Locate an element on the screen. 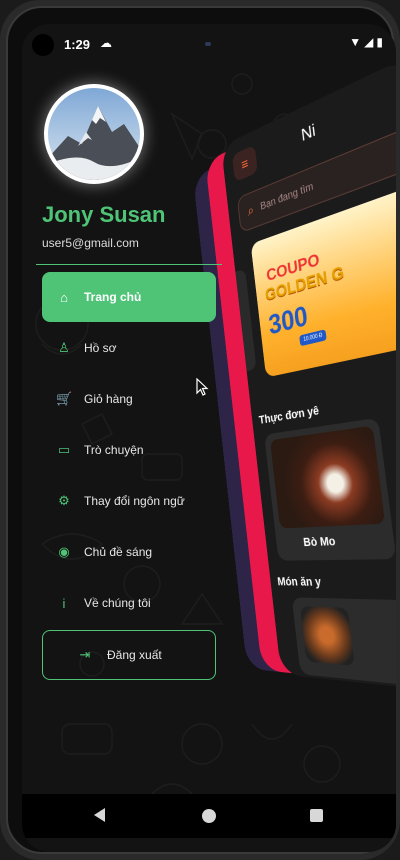 The image size is (400, 860). menu-item-label: Trò chuyện is located at coordinates (114, 450).